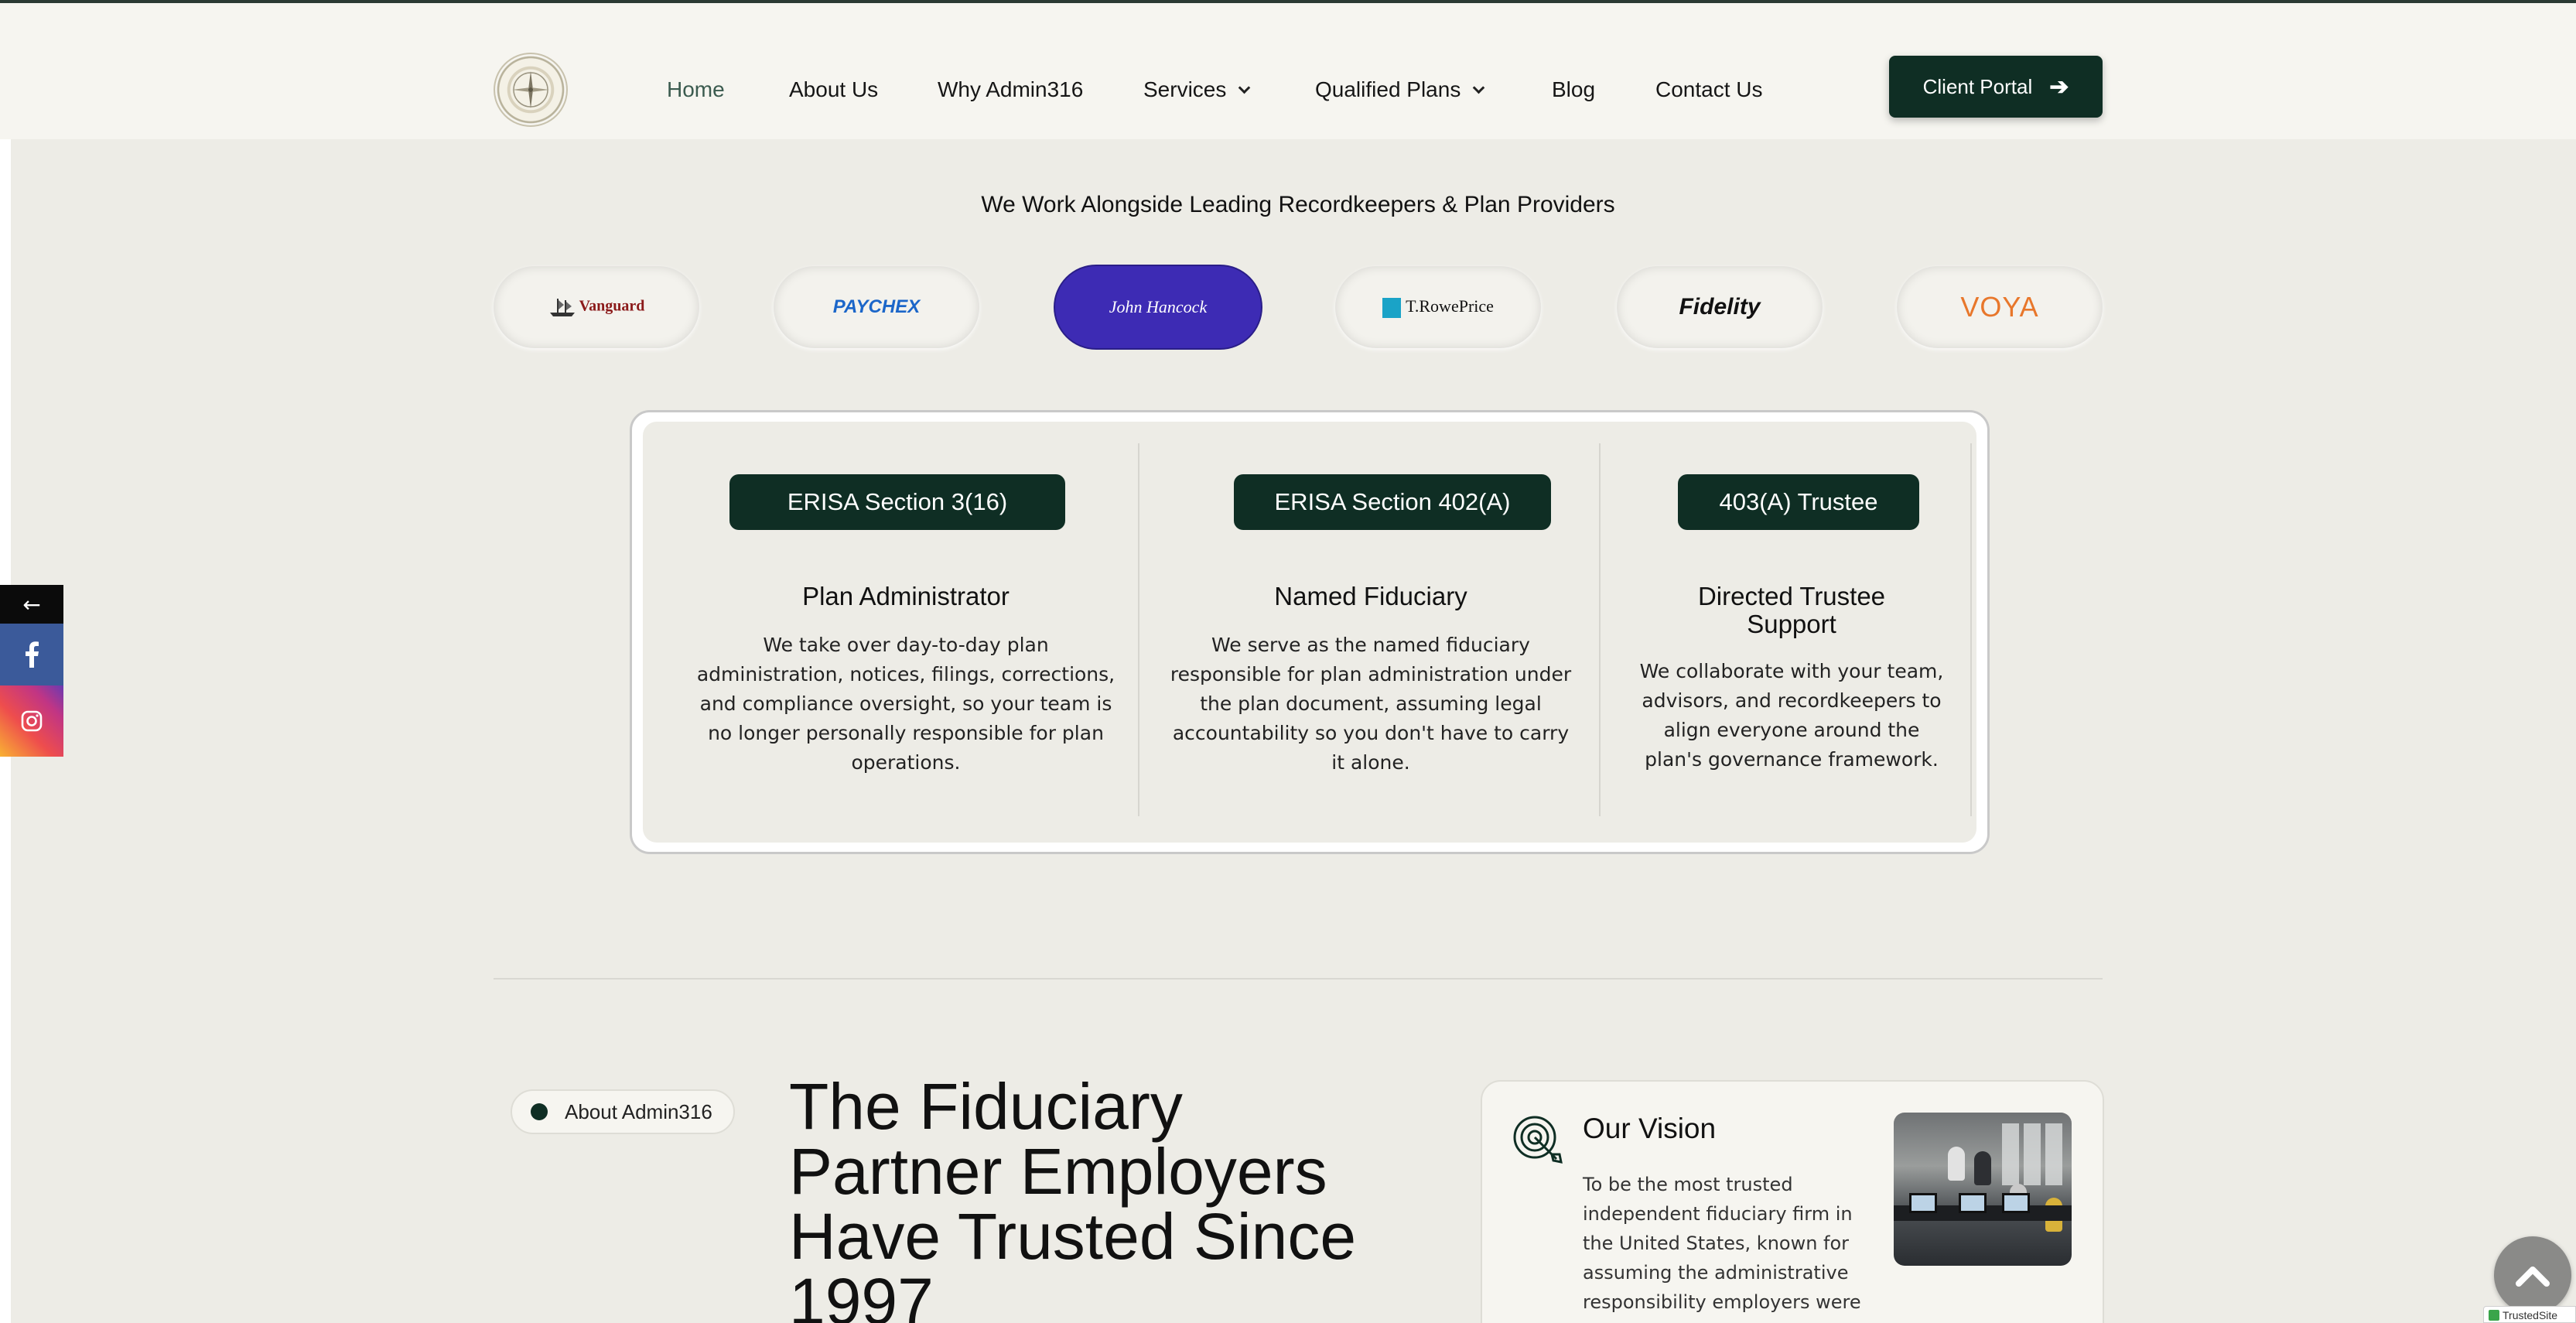  What do you see at coordinates (1539, 1142) in the screenshot?
I see `target-icon` at bounding box center [1539, 1142].